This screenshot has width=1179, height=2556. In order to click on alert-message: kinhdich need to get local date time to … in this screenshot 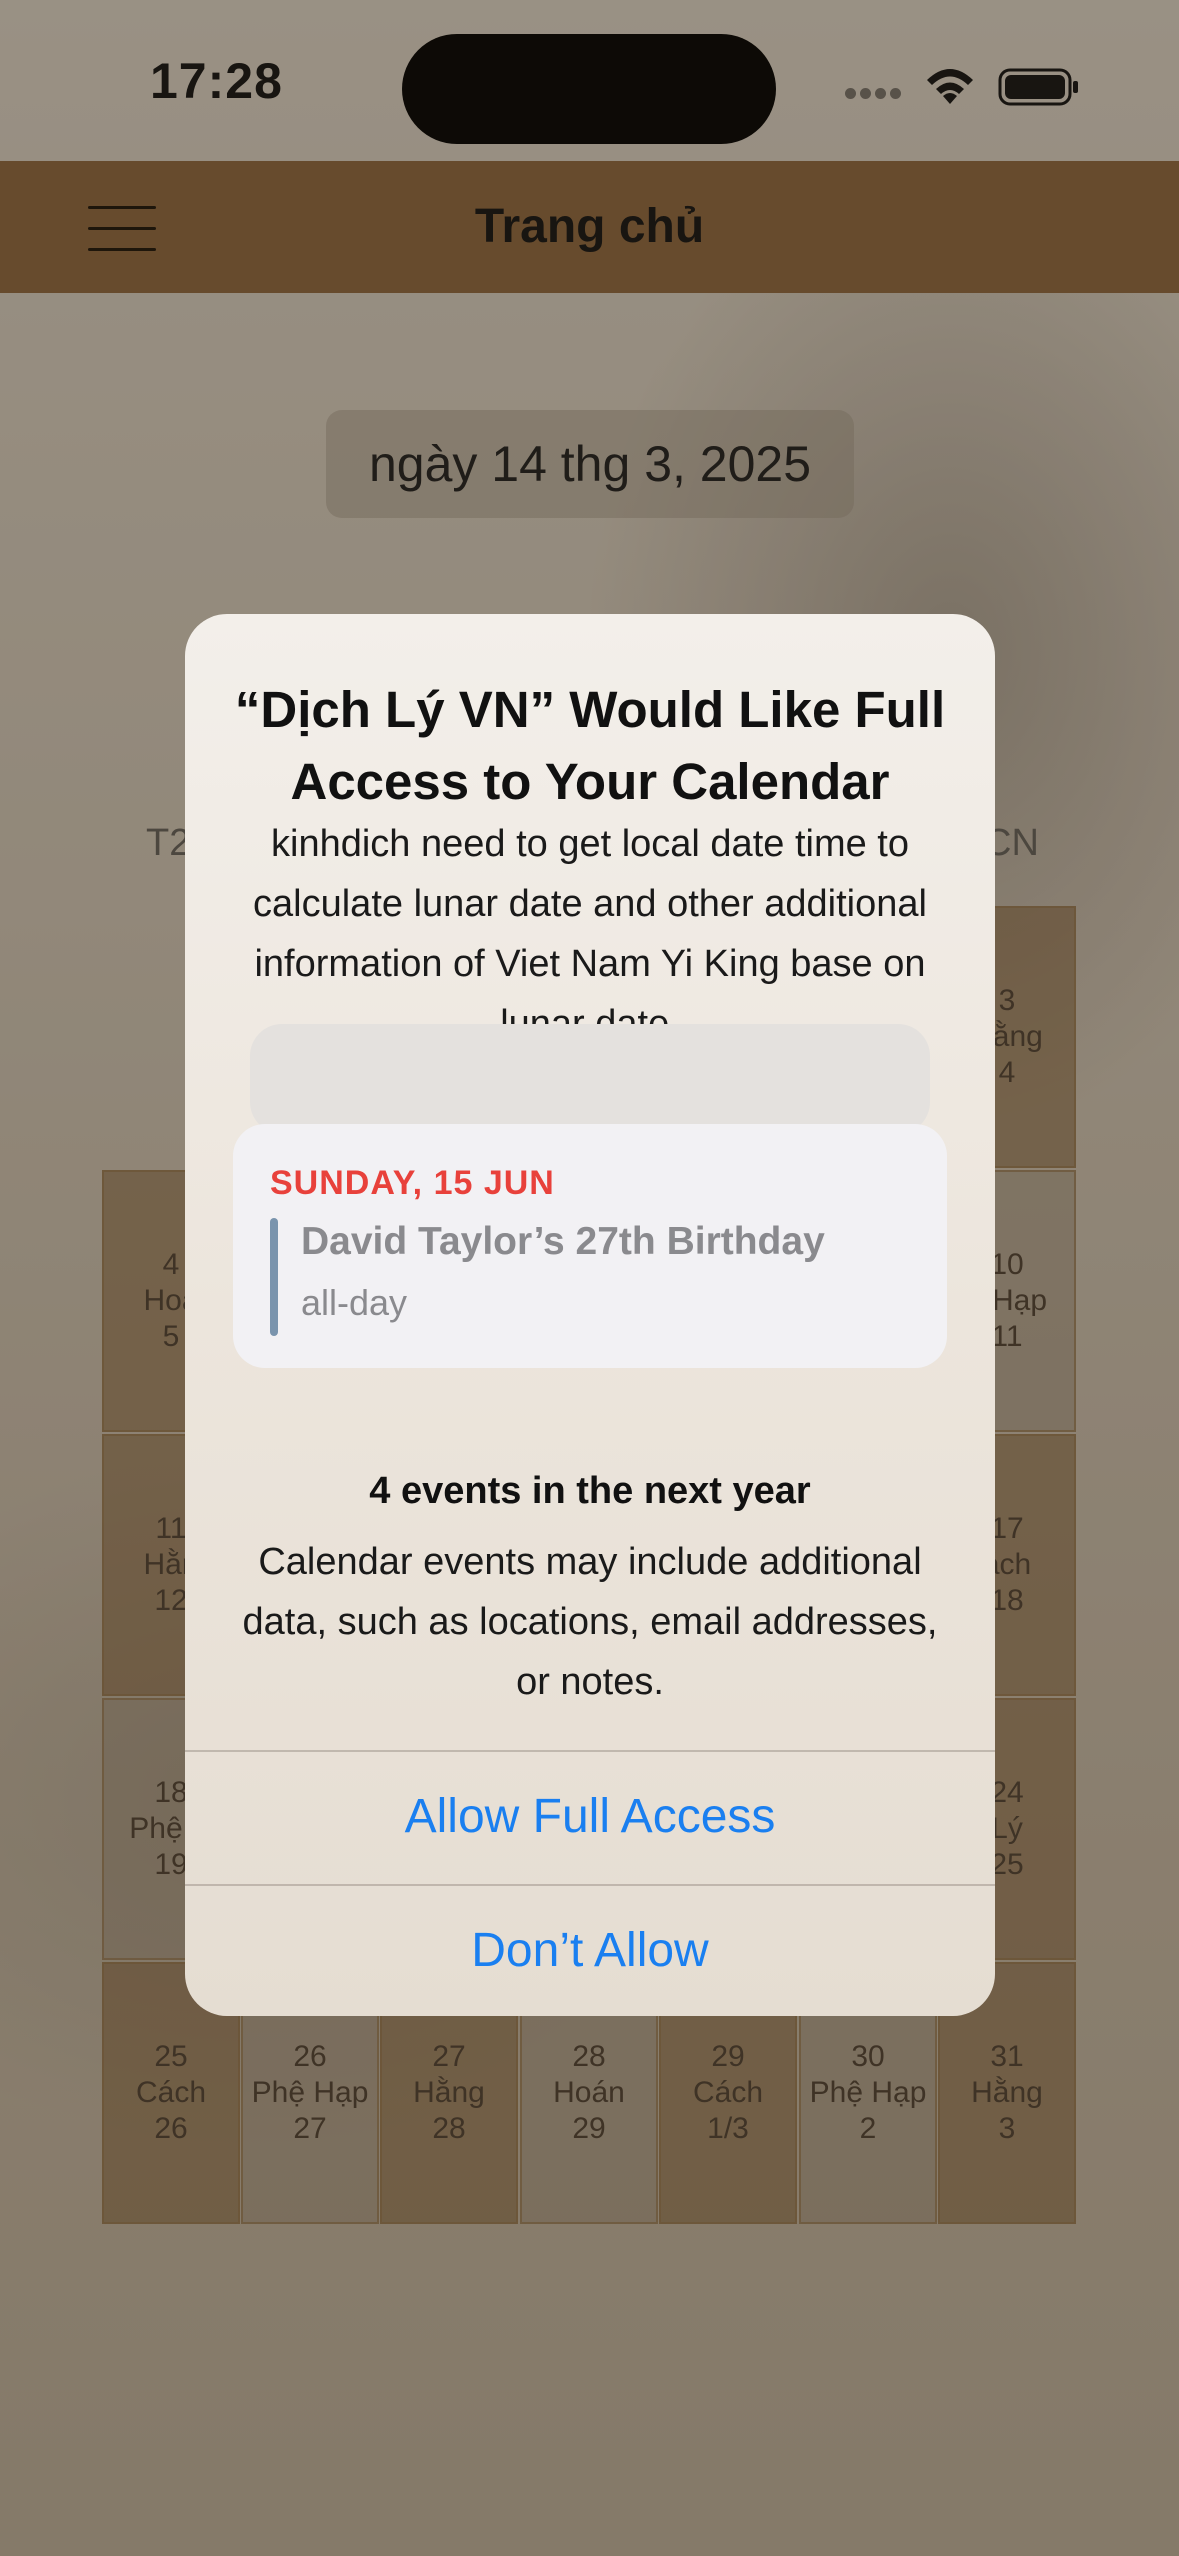, I will do `click(590, 934)`.